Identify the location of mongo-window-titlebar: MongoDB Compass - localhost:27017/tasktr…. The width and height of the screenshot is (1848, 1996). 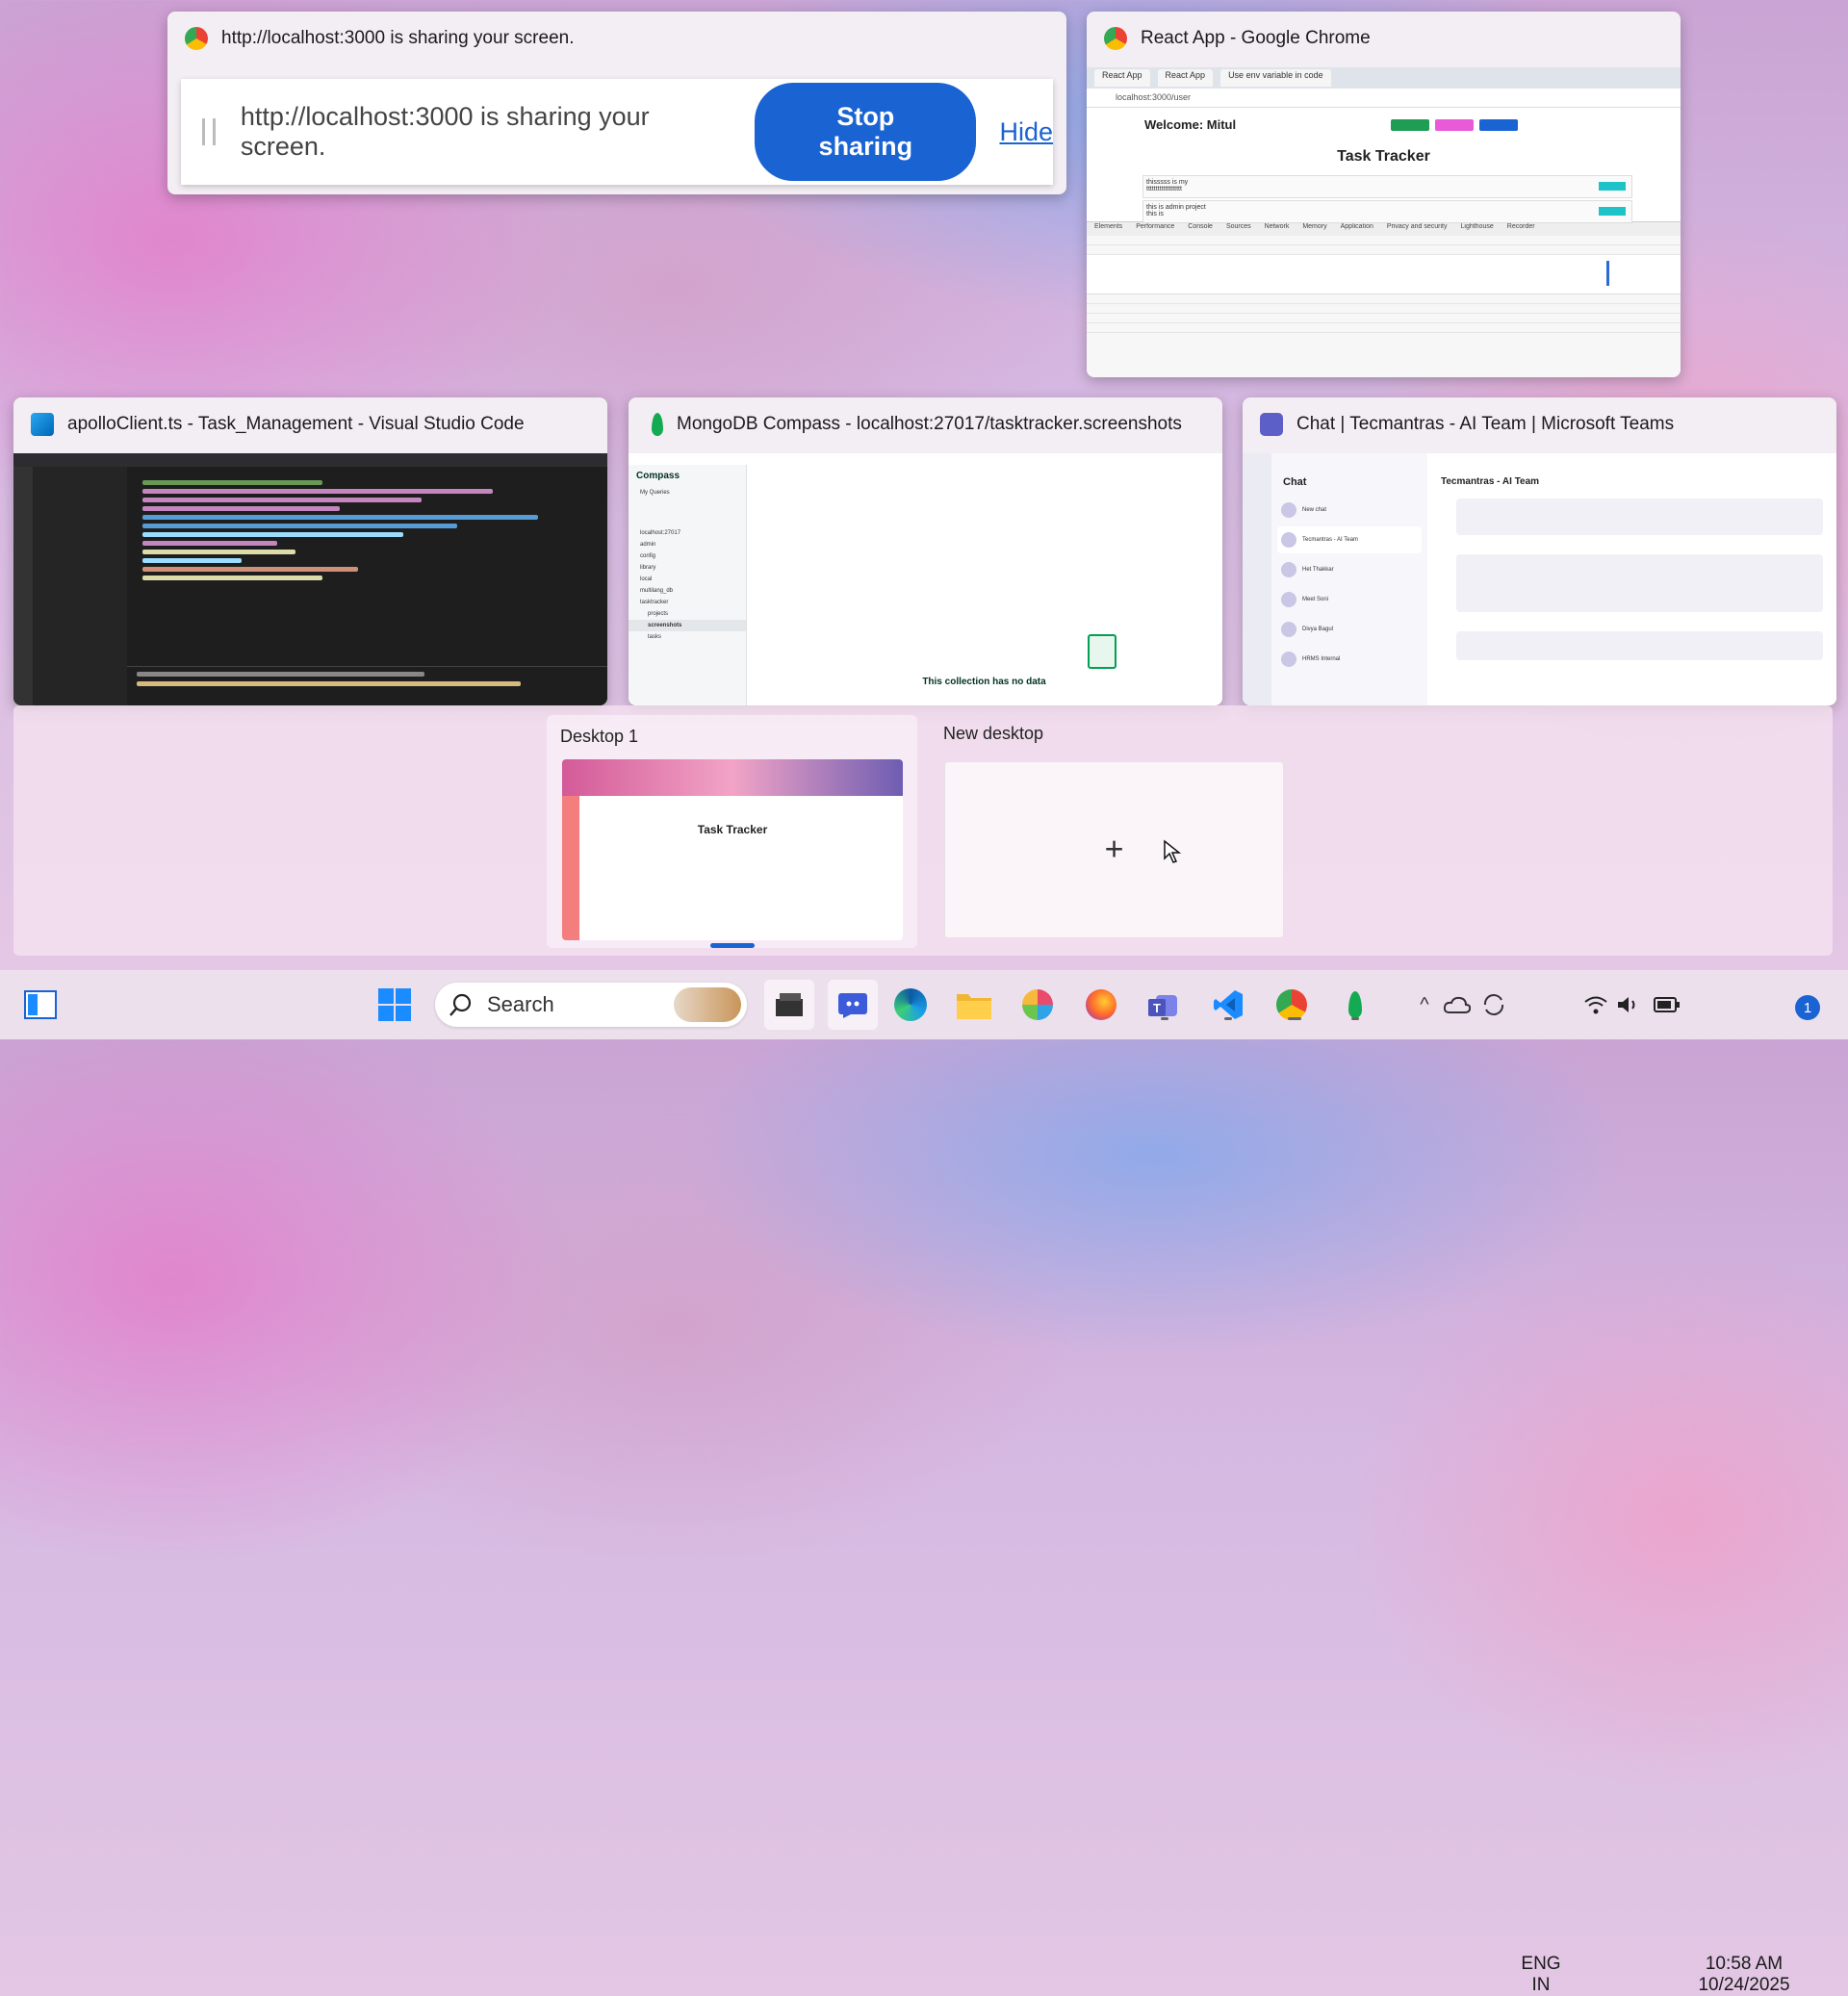
(925, 424).